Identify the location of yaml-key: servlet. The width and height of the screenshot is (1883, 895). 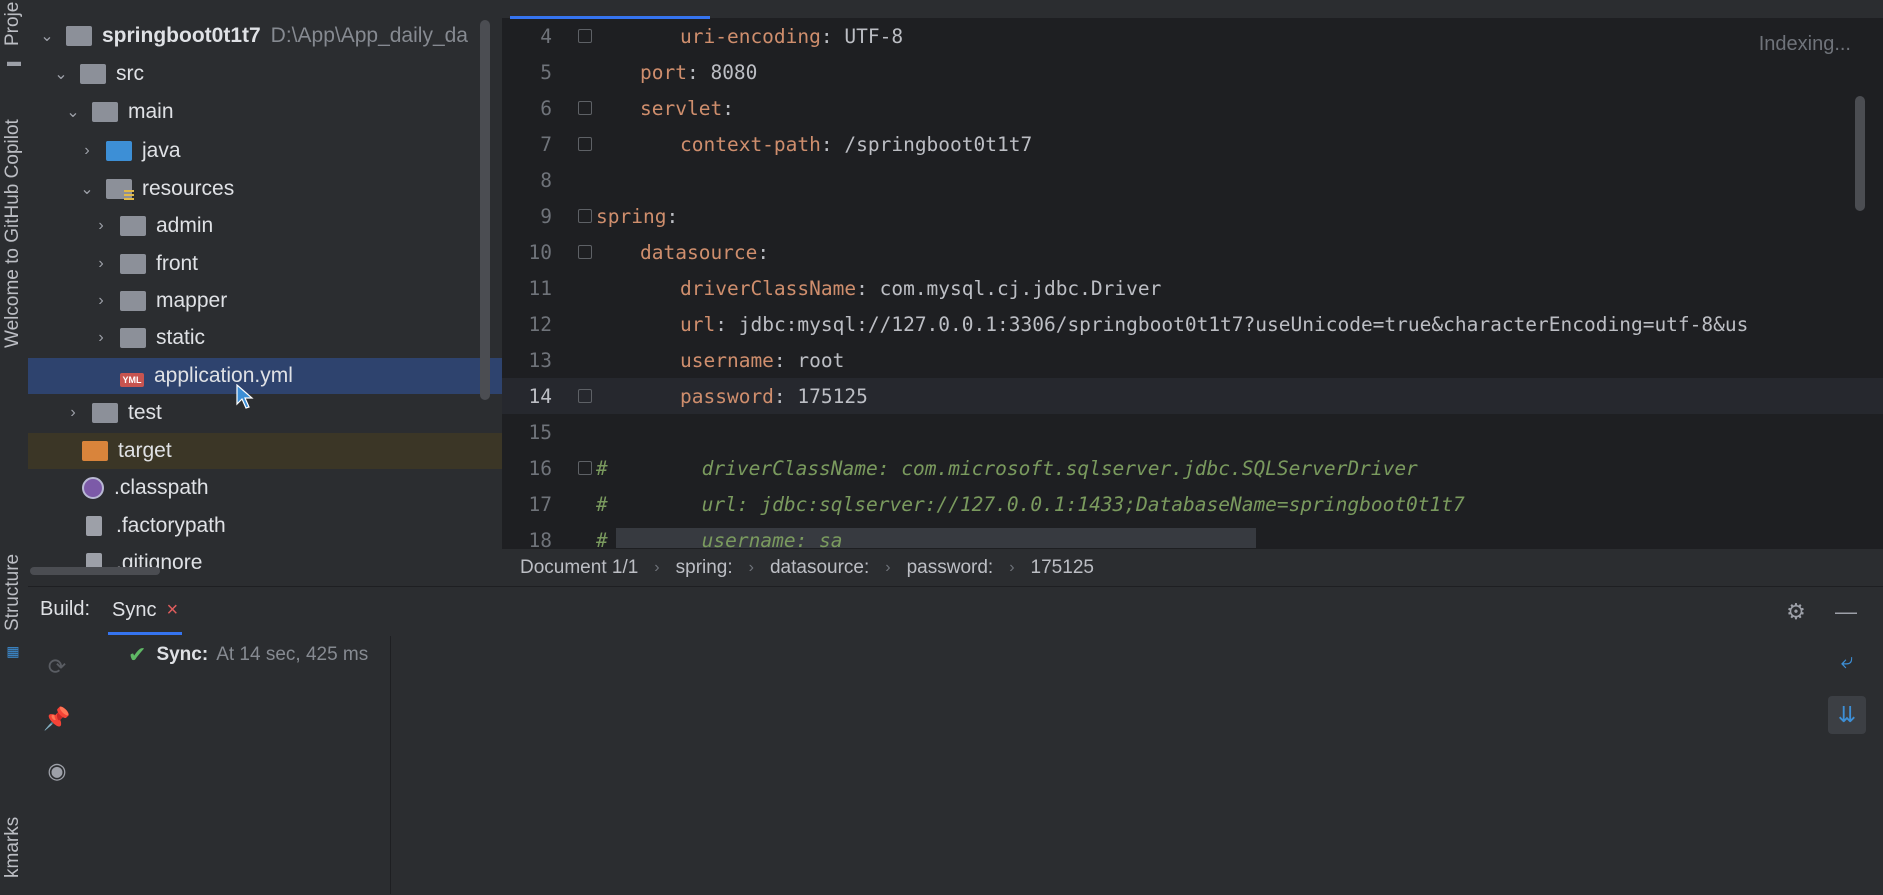
(681, 108).